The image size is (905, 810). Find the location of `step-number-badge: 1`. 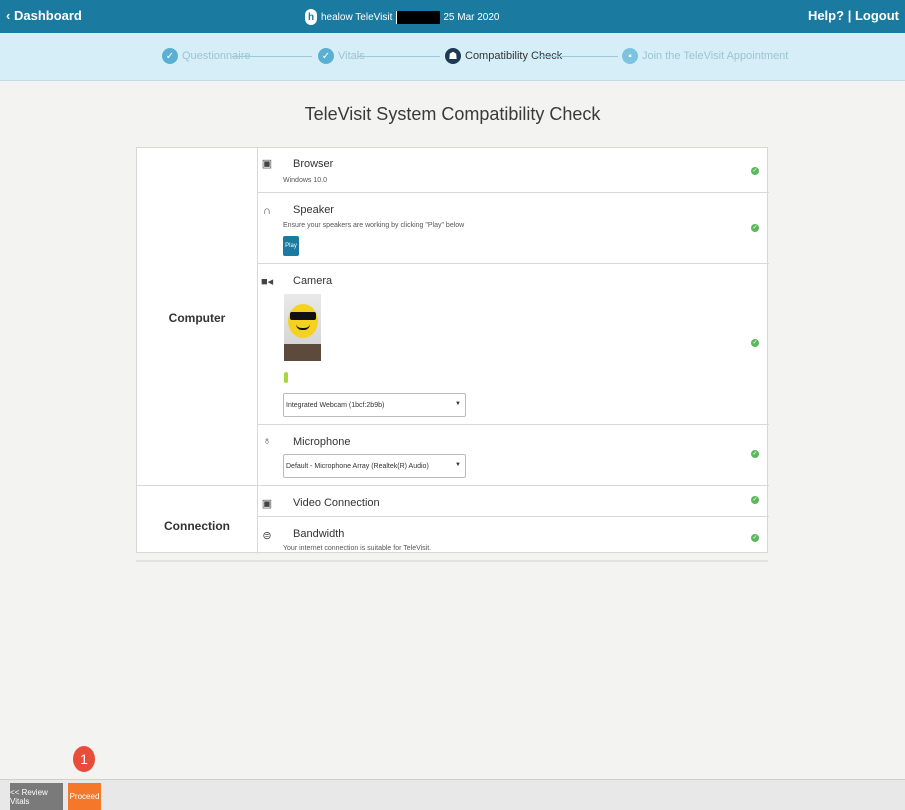

step-number-badge: 1 is located at coordinates (84, 759).